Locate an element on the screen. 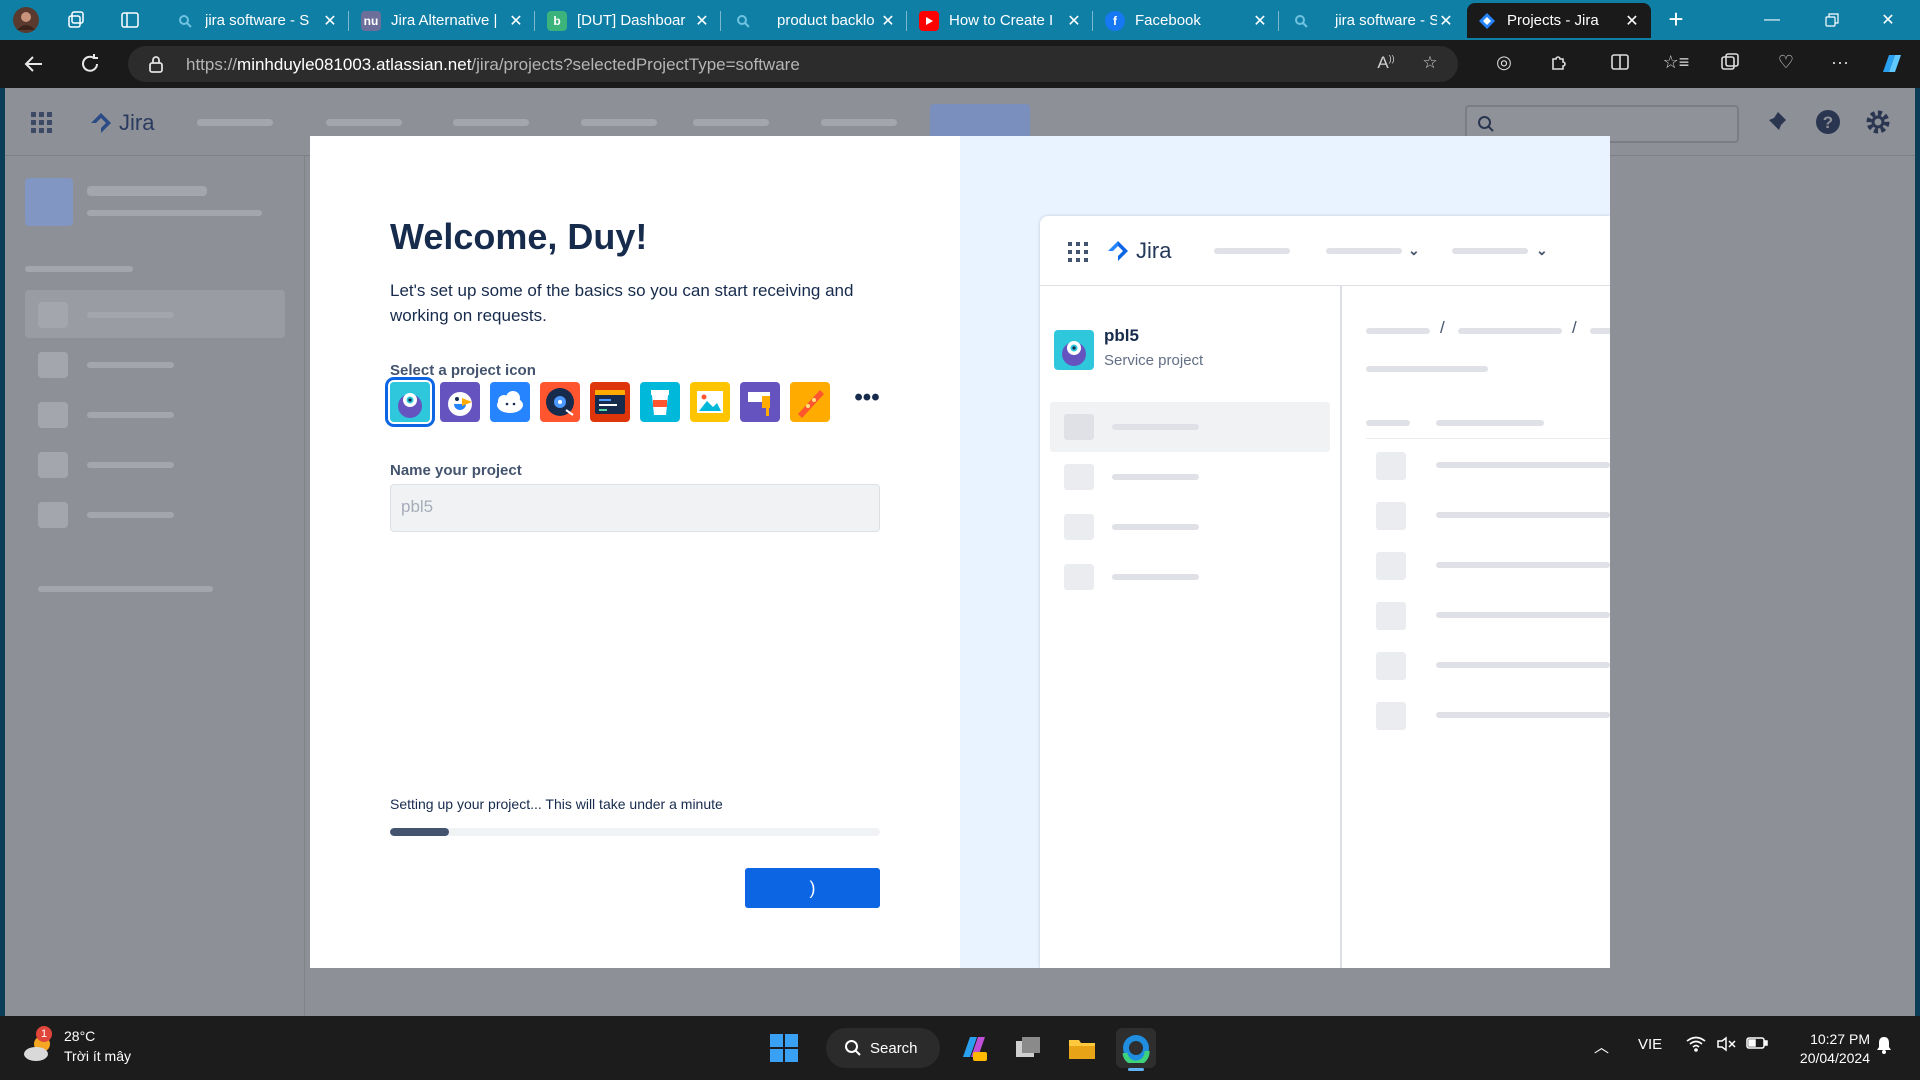 The image size is (1920, 1080). vinyl-avatar-icon is located at coordinates (560, 402).